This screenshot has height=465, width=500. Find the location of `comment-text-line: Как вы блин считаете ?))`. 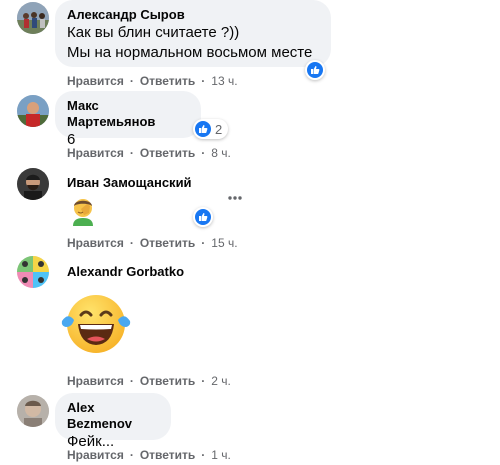

comment-text-line: Как вы блин считаете ?)) is located at coordinates (153, 32).